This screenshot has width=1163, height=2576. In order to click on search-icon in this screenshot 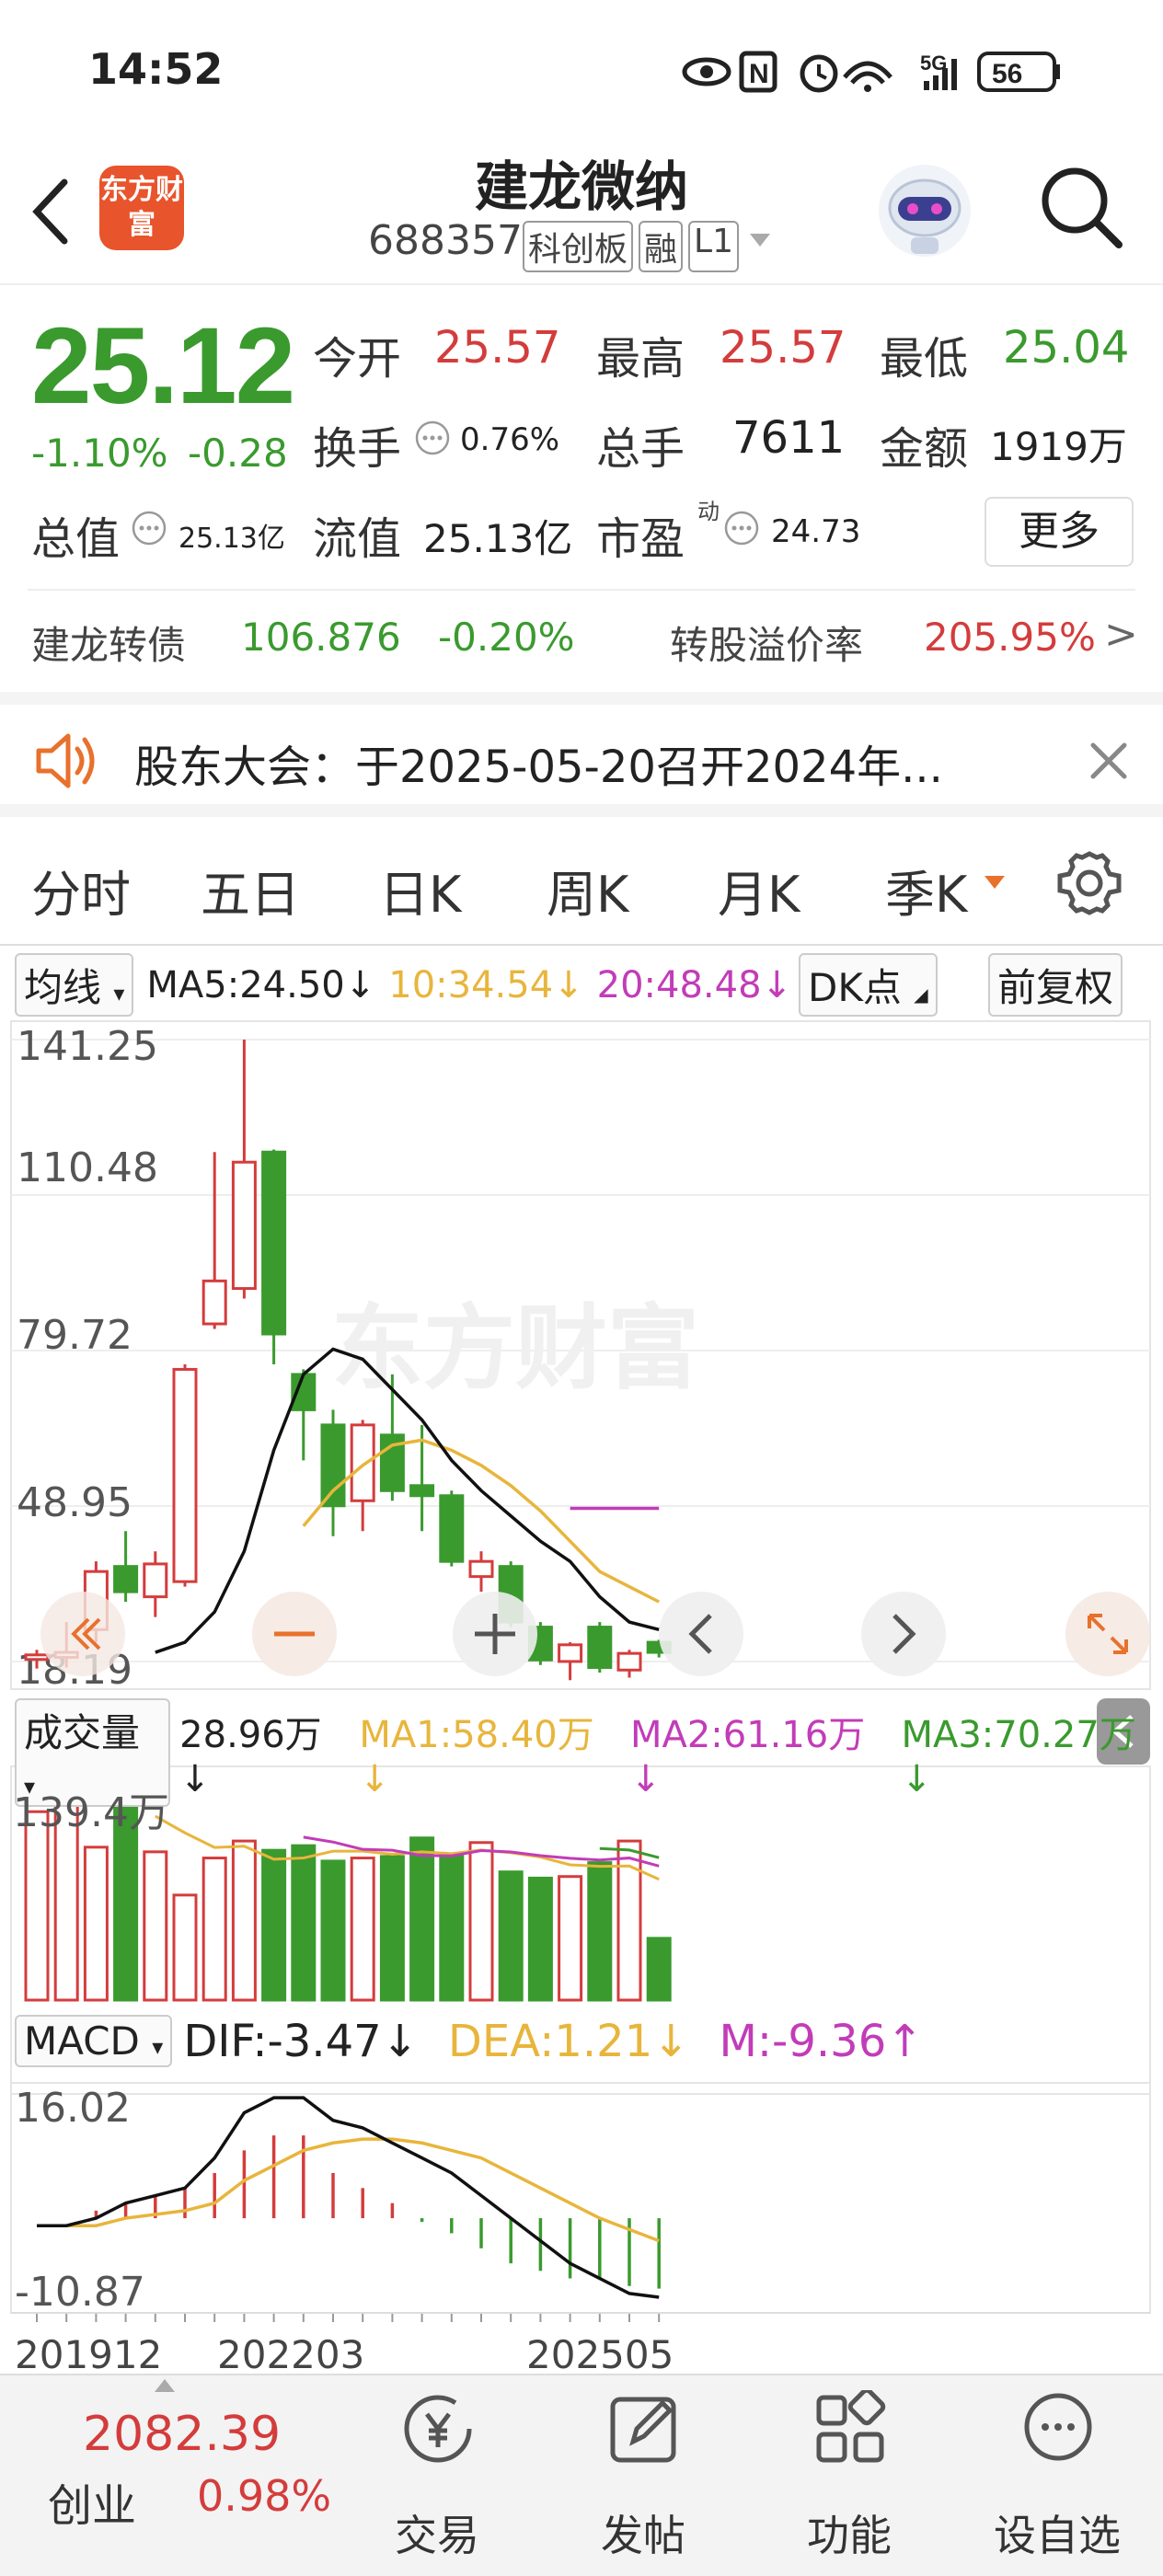, I will do `click(1082, 208)`.